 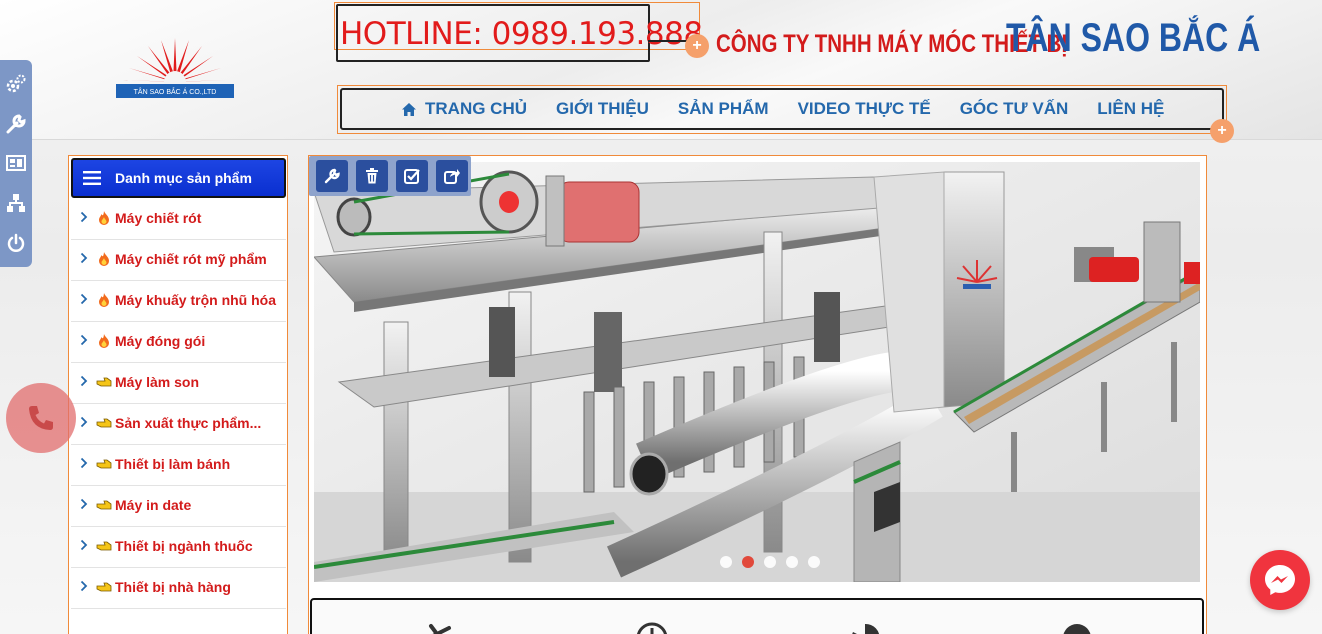 I want to click on phone-icon, so click(x=41, y=418).